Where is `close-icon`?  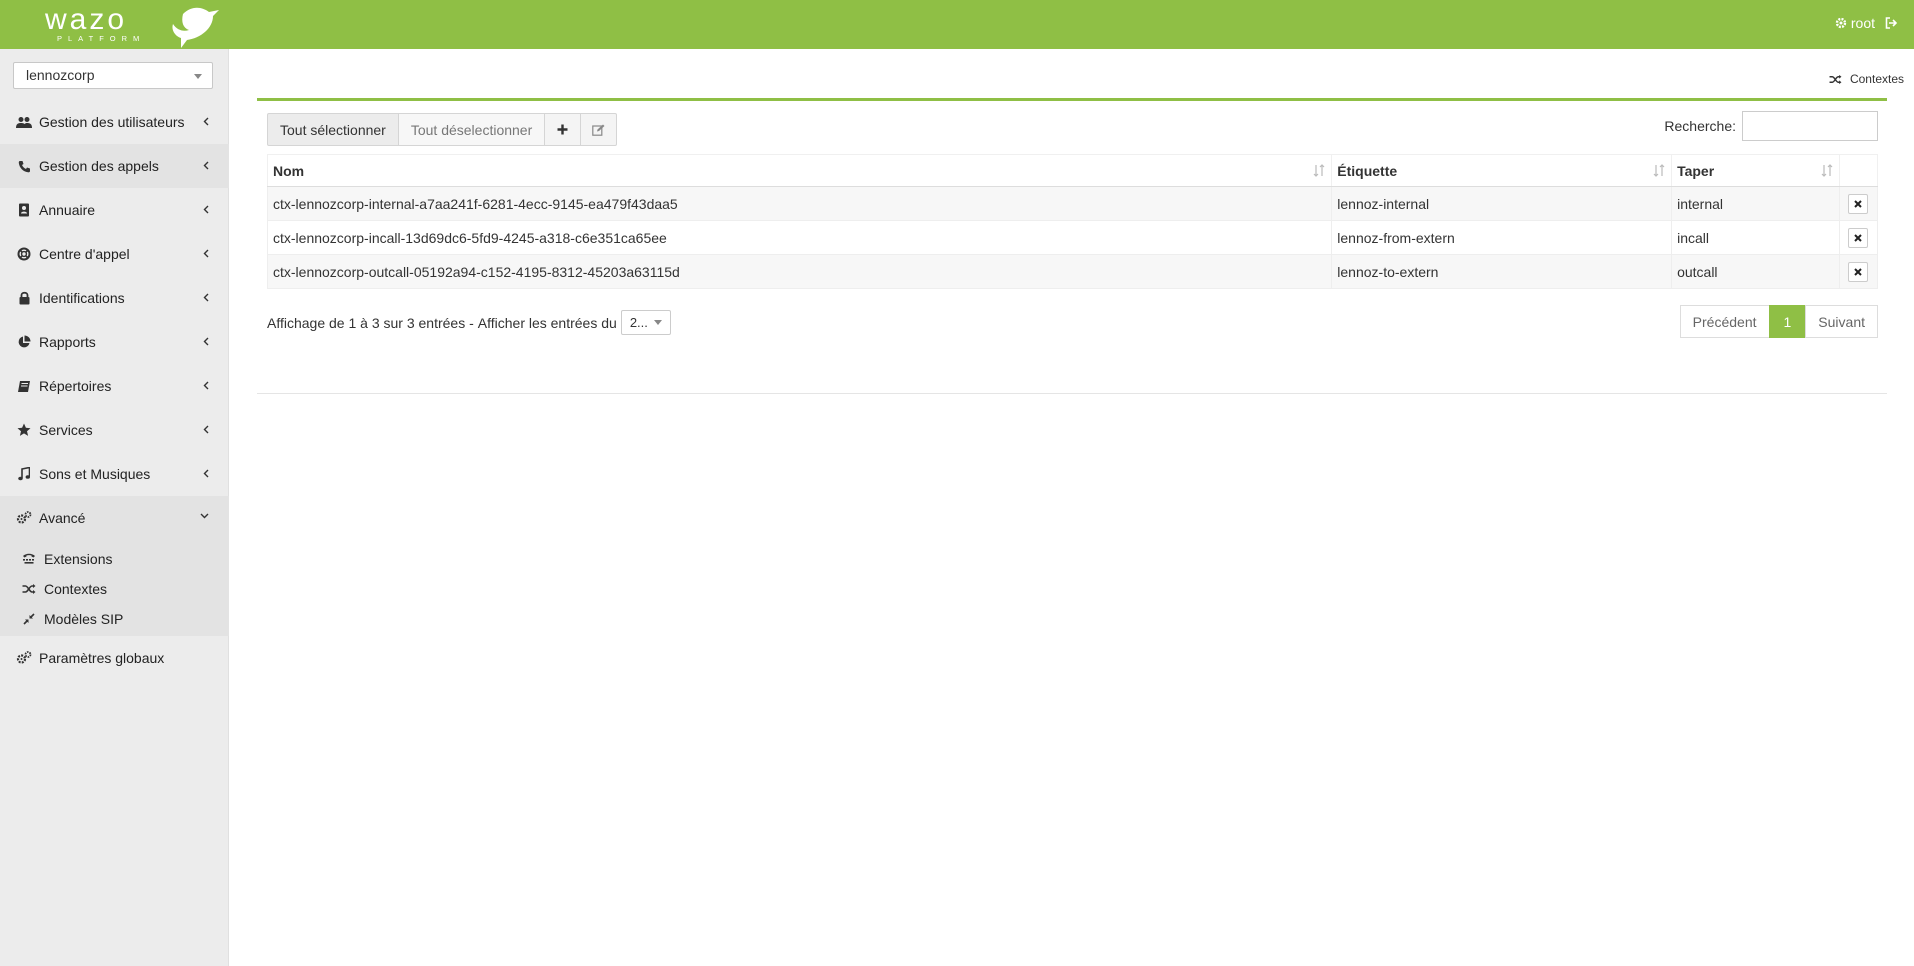 close-icon is located at coordinates (1858, 271).